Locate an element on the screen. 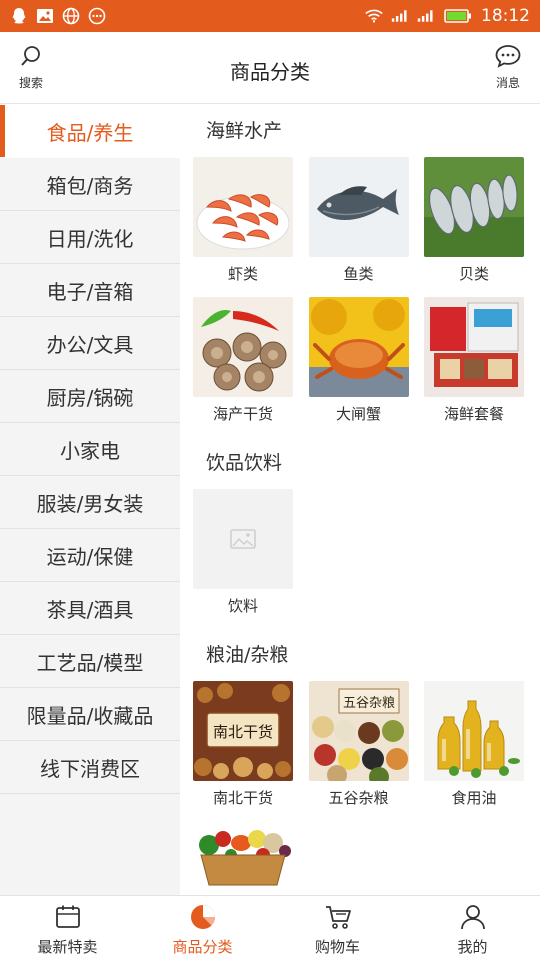  message-button: 消息 is located at coordinates (508, 67).